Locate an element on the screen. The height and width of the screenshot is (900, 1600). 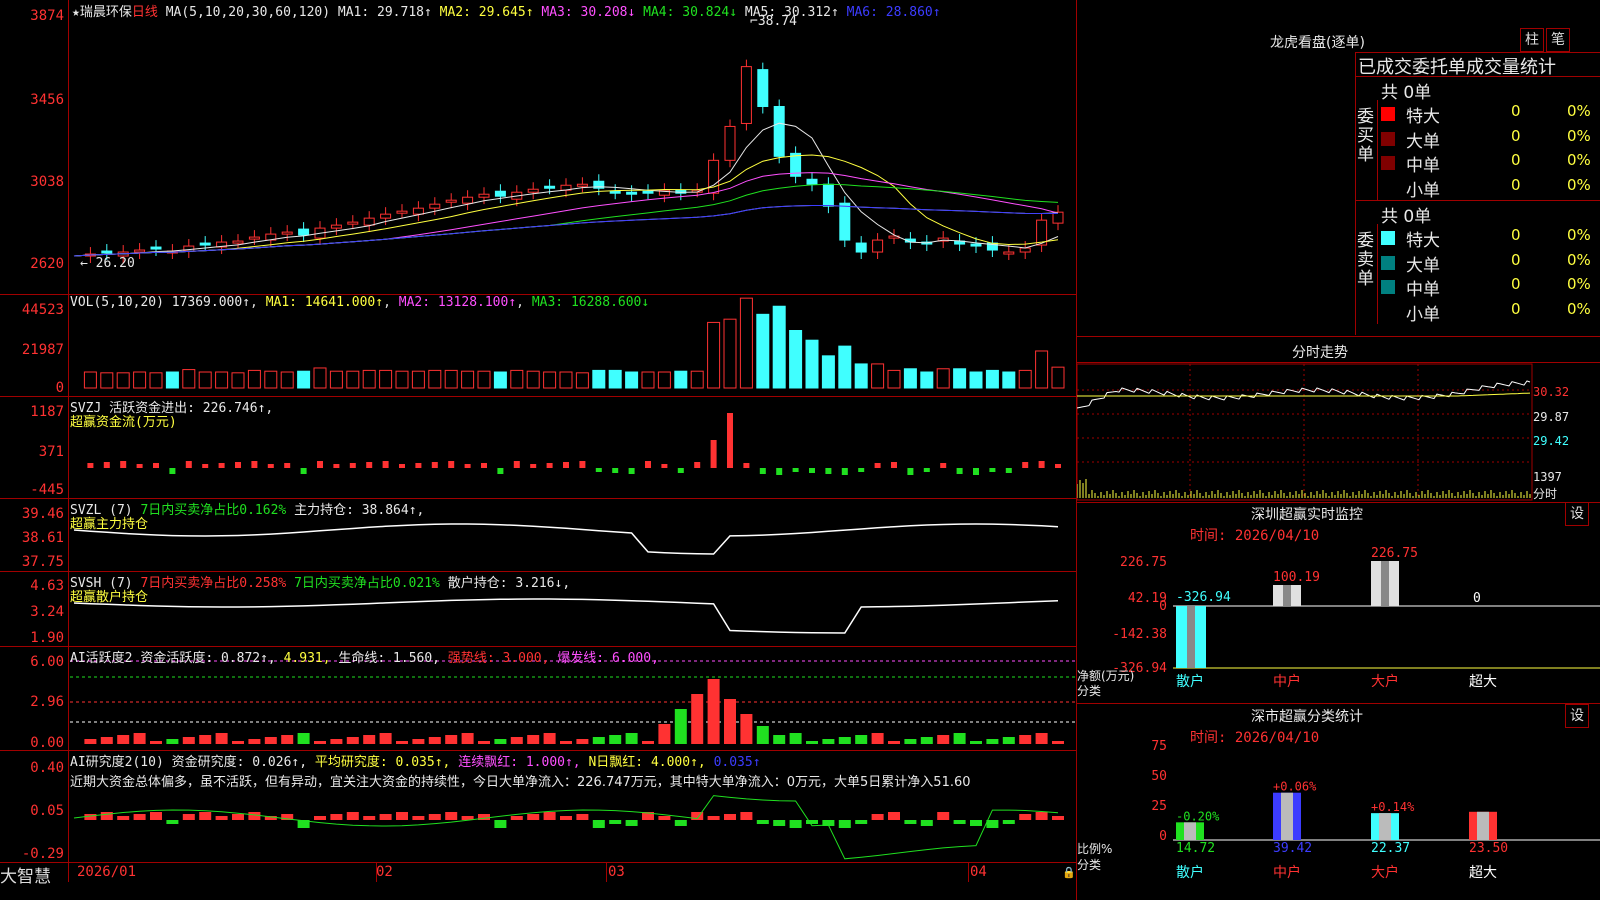
cls-settings-button: 设 is located at coordinates (1577, 716).